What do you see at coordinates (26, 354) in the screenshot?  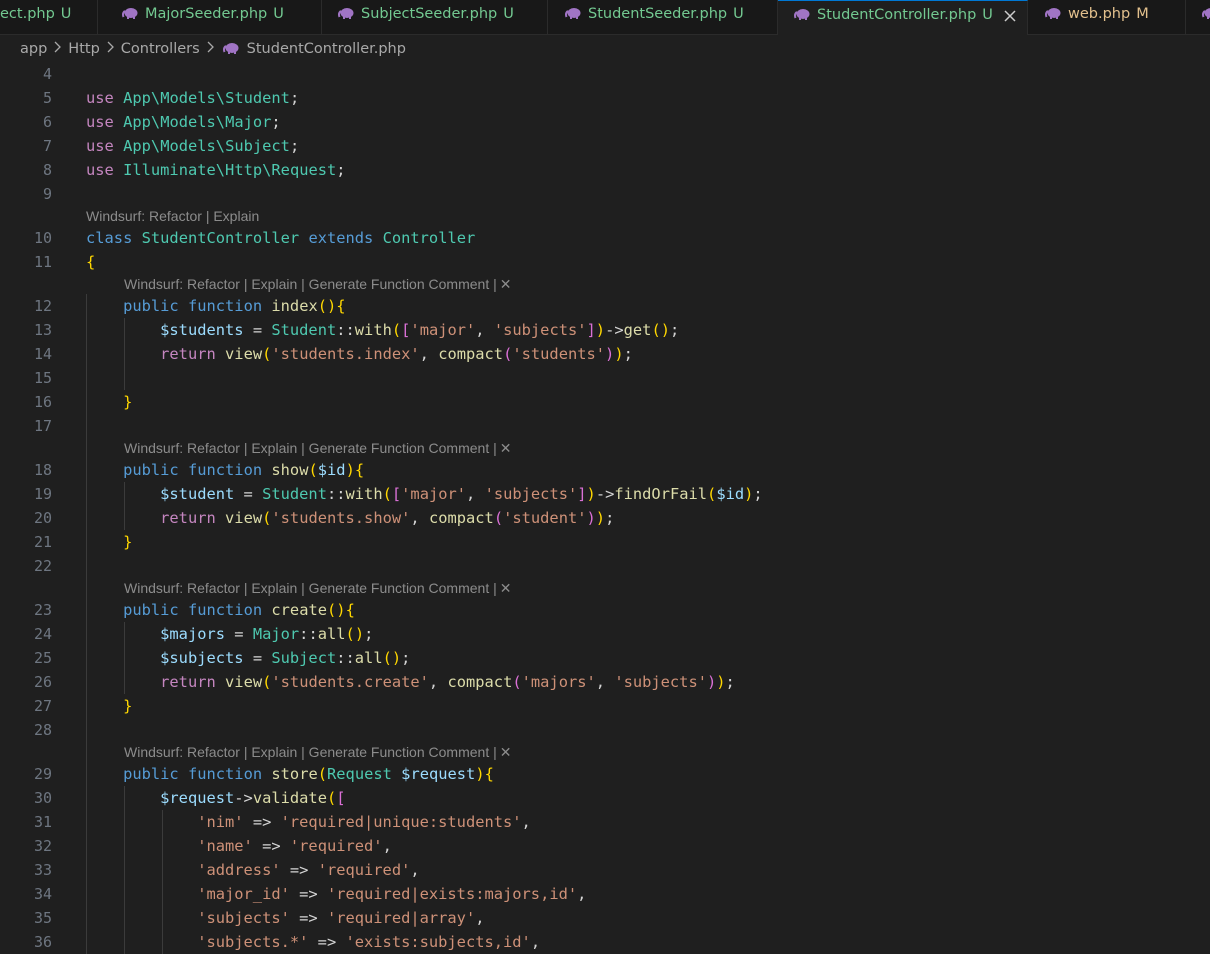 I see `line-number: 14` at bounding box center [26, 354].